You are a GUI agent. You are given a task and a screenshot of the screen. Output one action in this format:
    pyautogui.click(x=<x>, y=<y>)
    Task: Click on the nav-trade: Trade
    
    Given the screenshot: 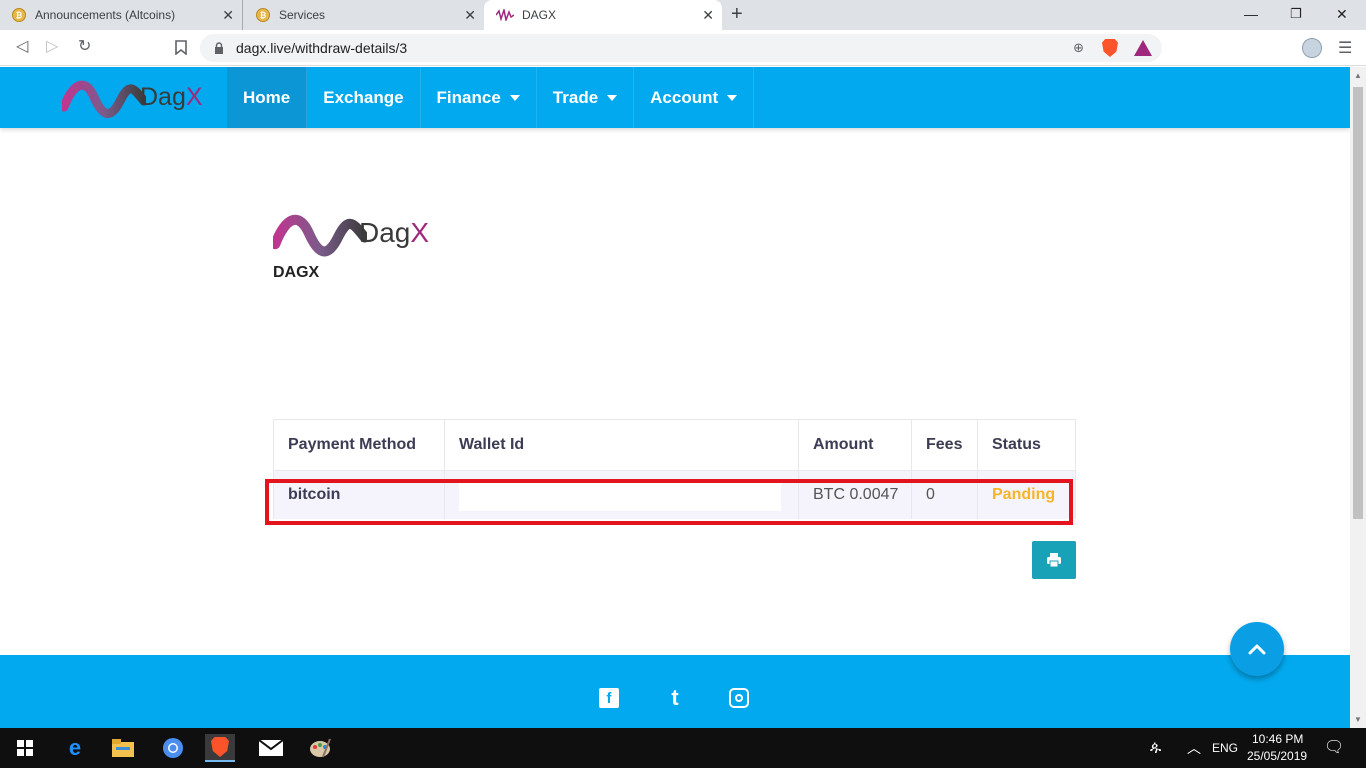 What is the action you would take?
    pyautogui.click(x=586, y=97)
    